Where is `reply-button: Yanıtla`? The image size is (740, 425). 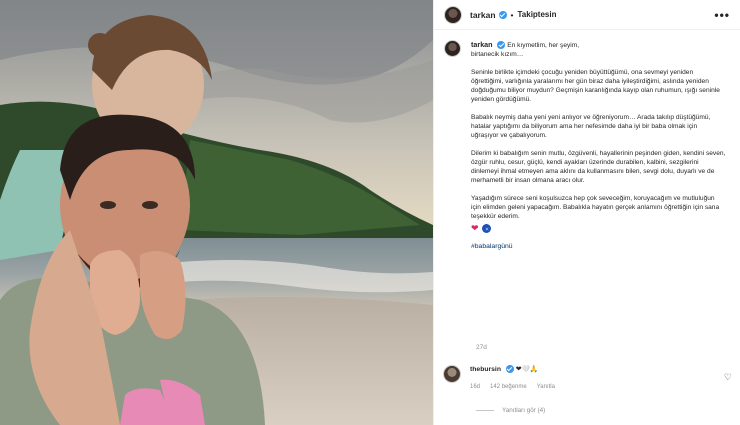 reply-button: Yanıtla is located at coordinates (546, 387).